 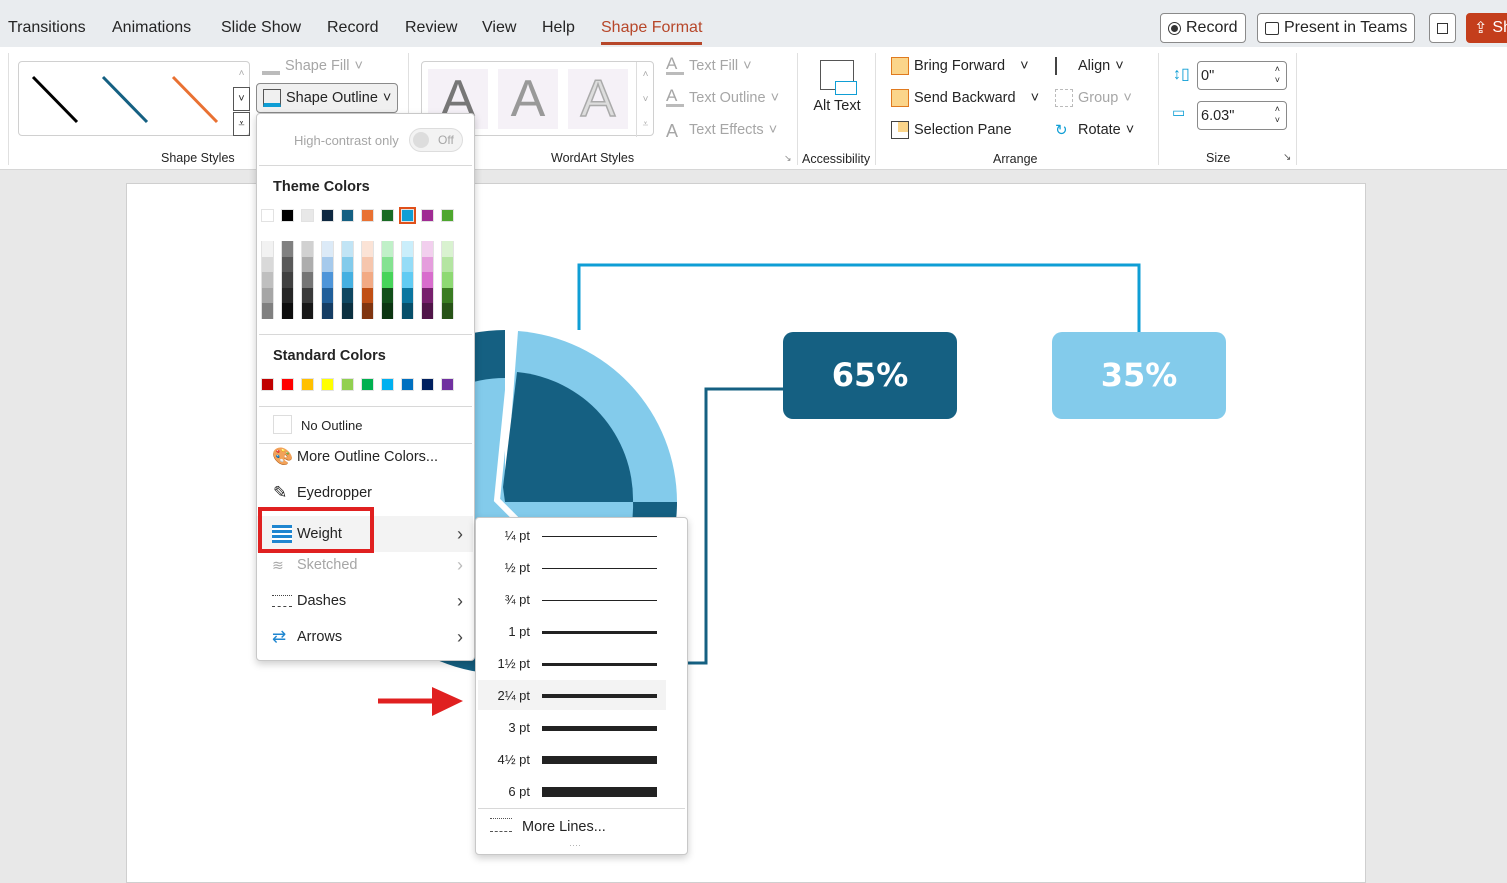 I want to click on dashes-item: Dashes ›, so click(x=365, y=601).